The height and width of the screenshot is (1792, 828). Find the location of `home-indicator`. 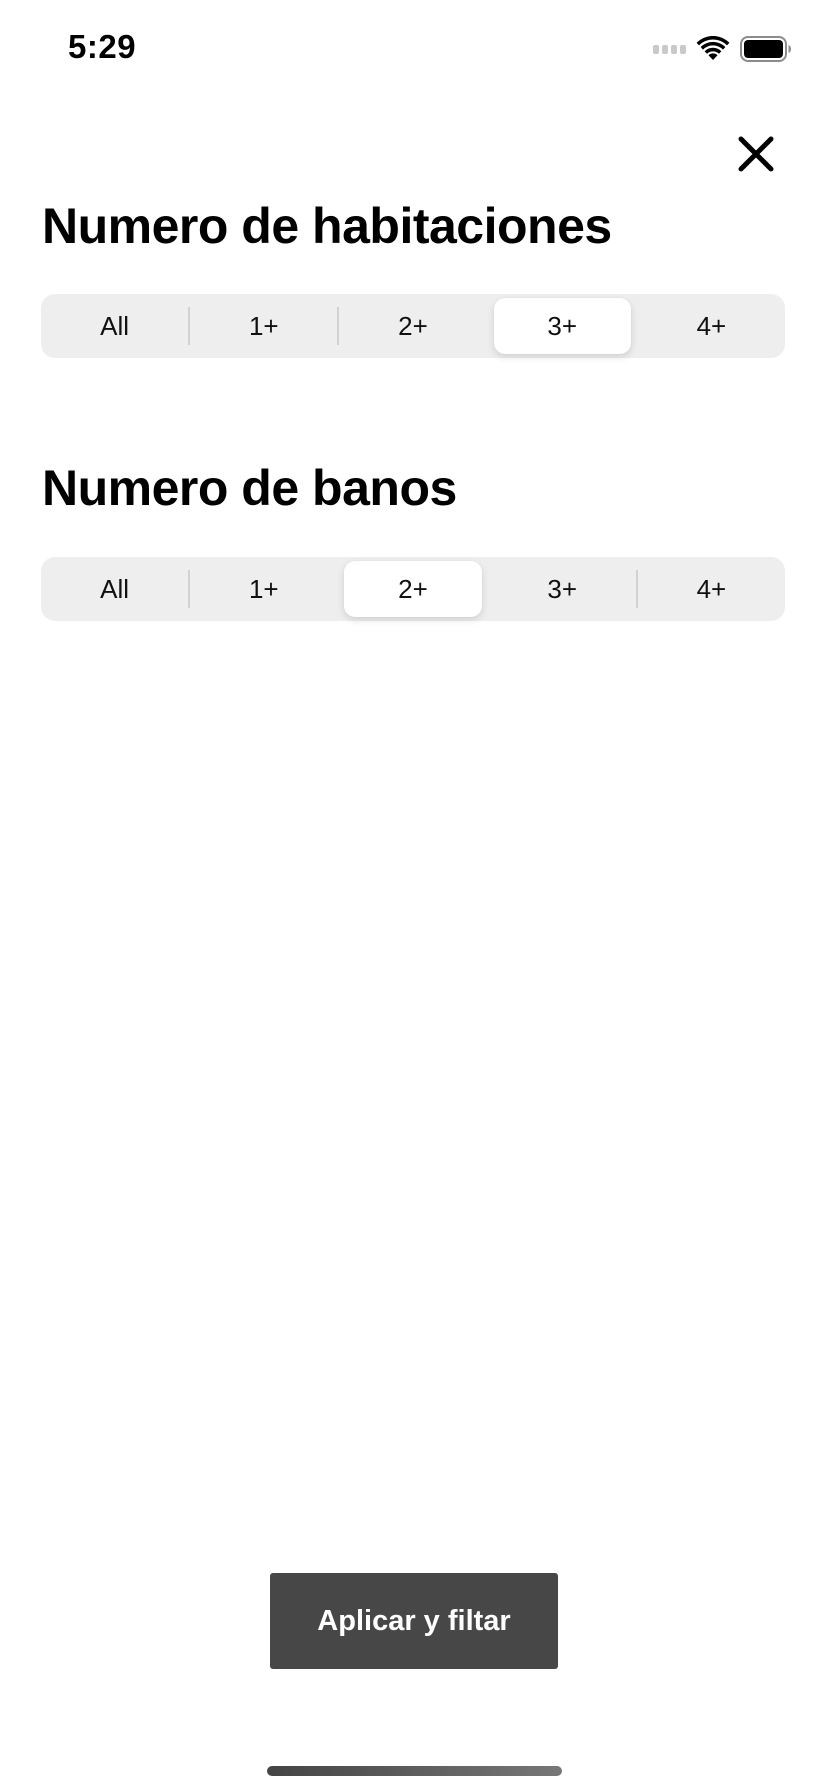

home-indicator is located at coordinates (414, 1771).